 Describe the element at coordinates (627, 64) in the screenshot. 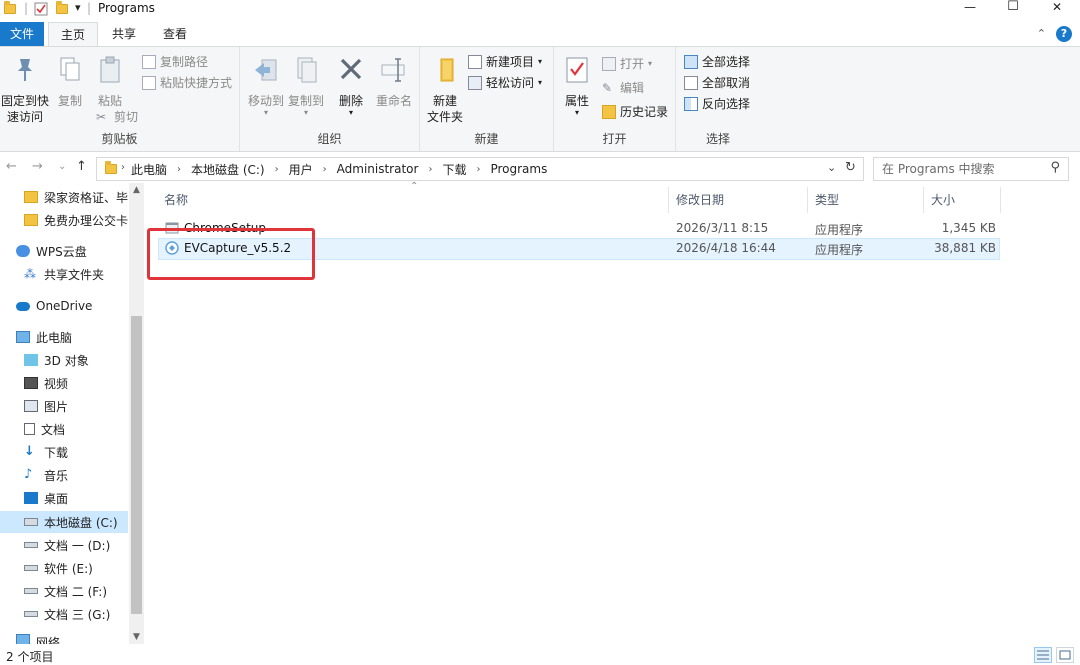

I see `open-button: 打开 ▾` at that location.